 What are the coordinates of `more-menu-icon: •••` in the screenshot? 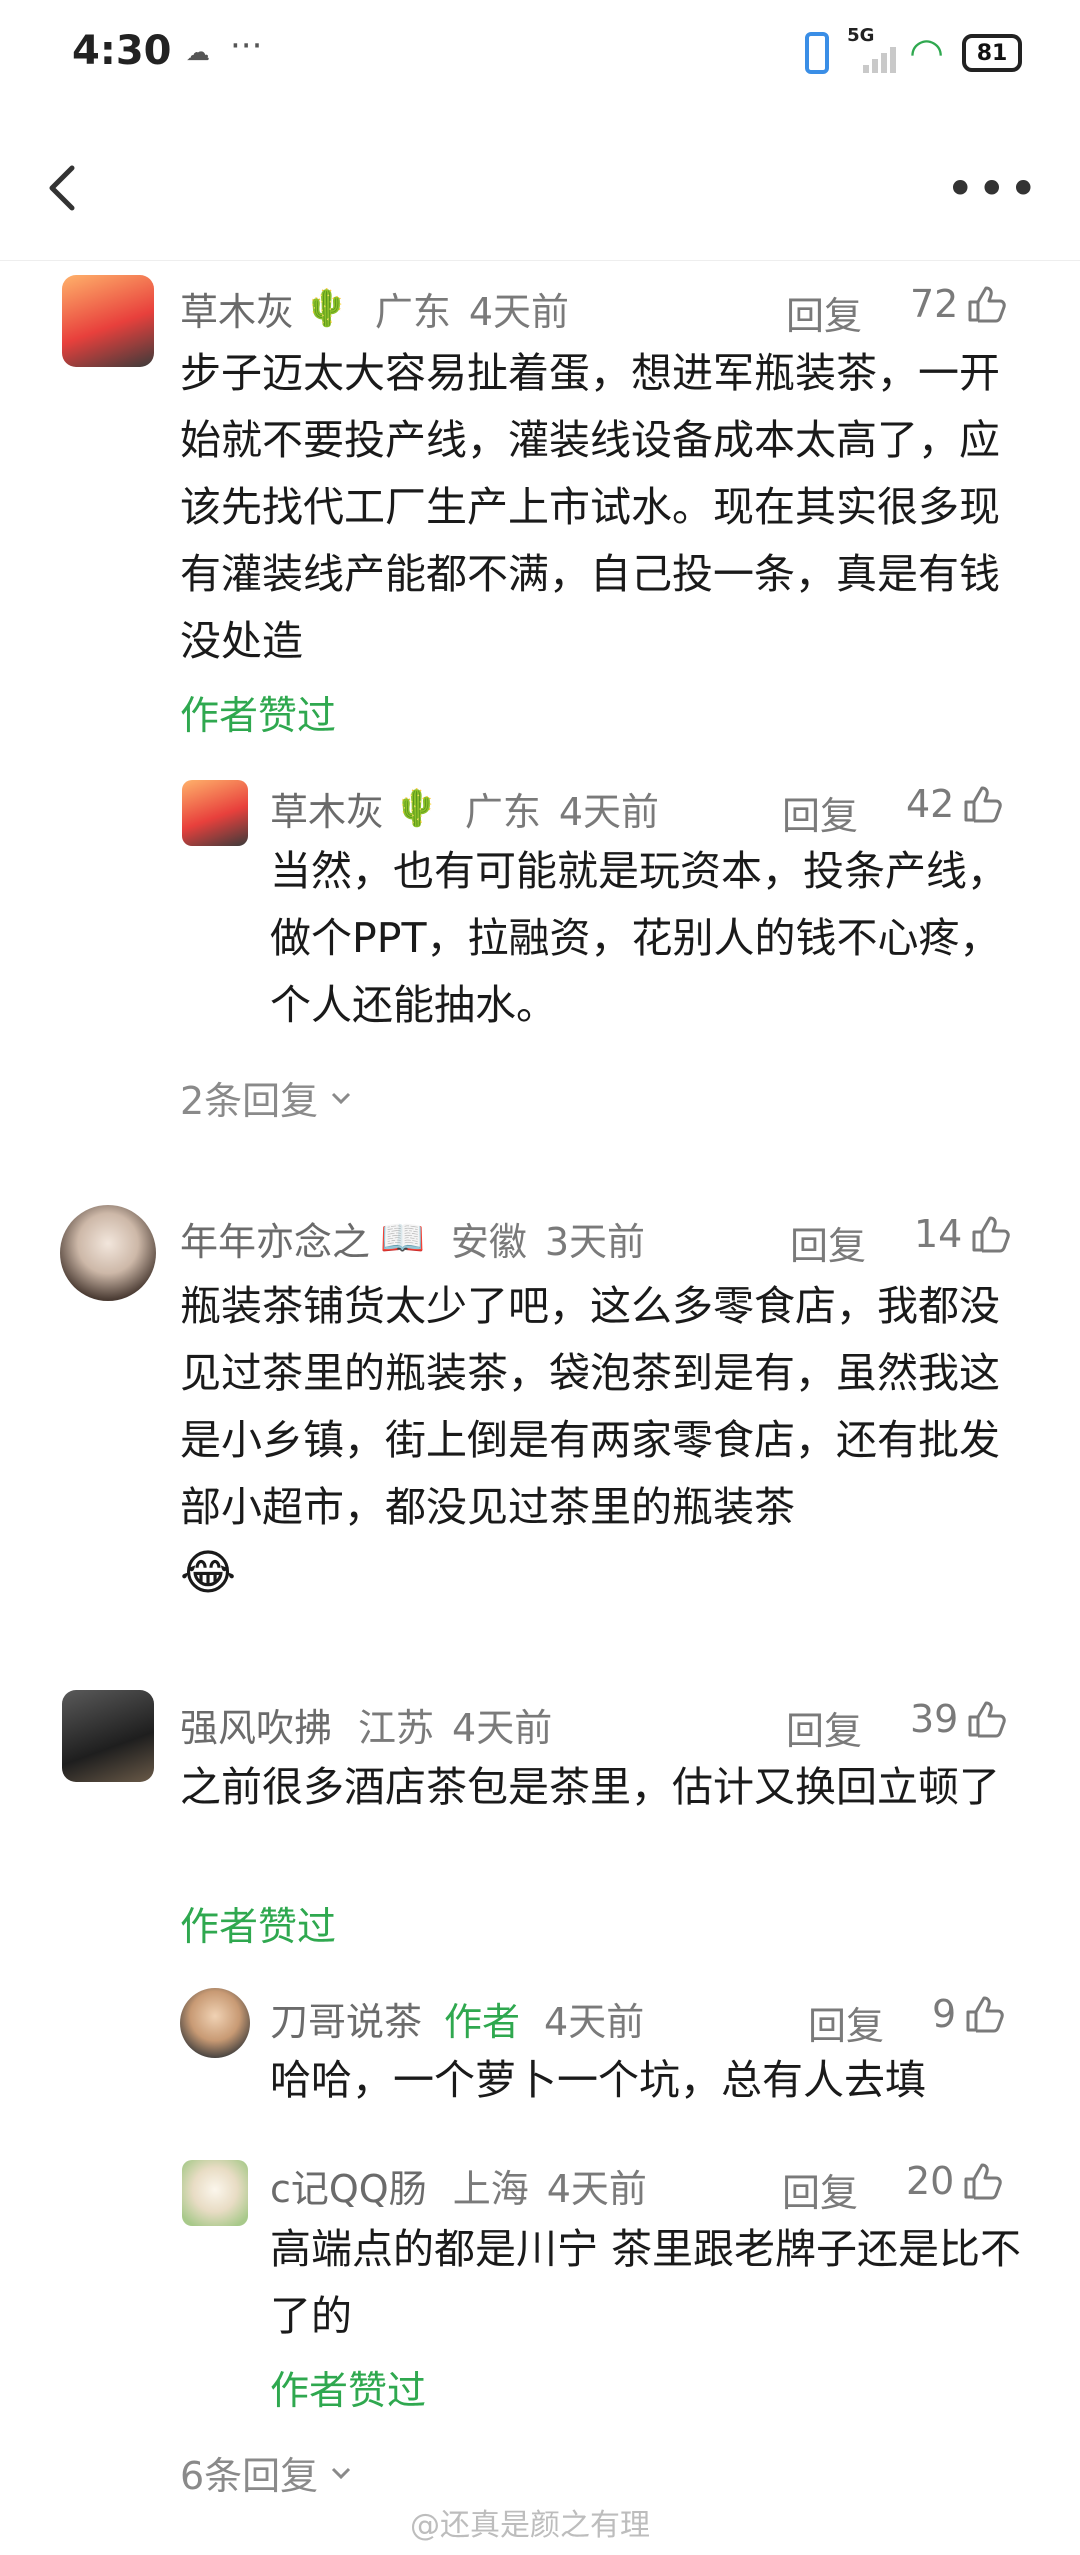 It's located at (993, 189).